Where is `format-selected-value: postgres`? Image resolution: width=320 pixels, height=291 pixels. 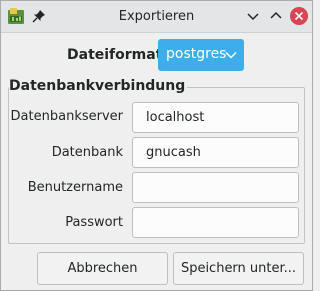
format-selected-value: postgres is located at coordinates (196, 54).